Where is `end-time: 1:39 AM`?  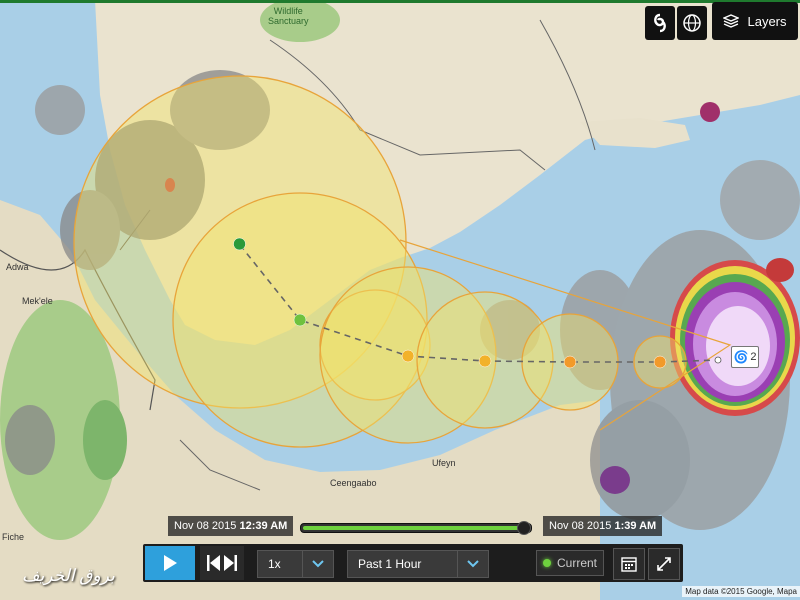
end-time: 1:39 AM is located at coordinates (635, 526).